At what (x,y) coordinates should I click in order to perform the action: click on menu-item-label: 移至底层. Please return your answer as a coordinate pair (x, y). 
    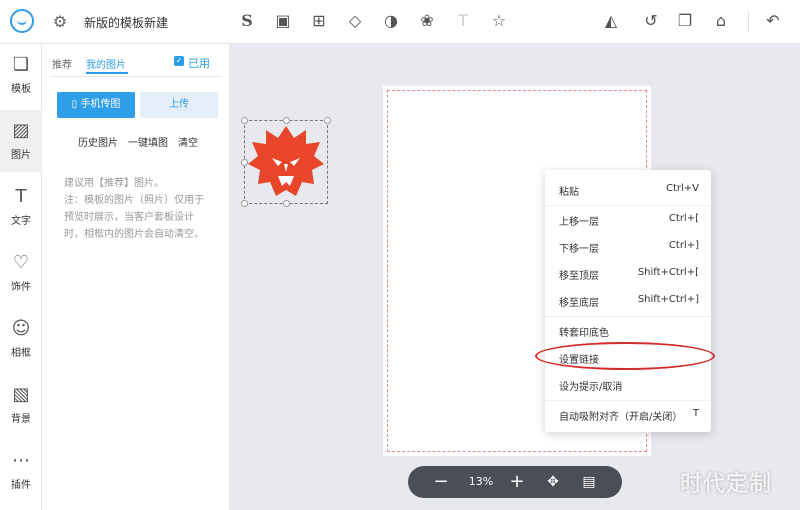
    Looking at the image, I should click on (579, 303).